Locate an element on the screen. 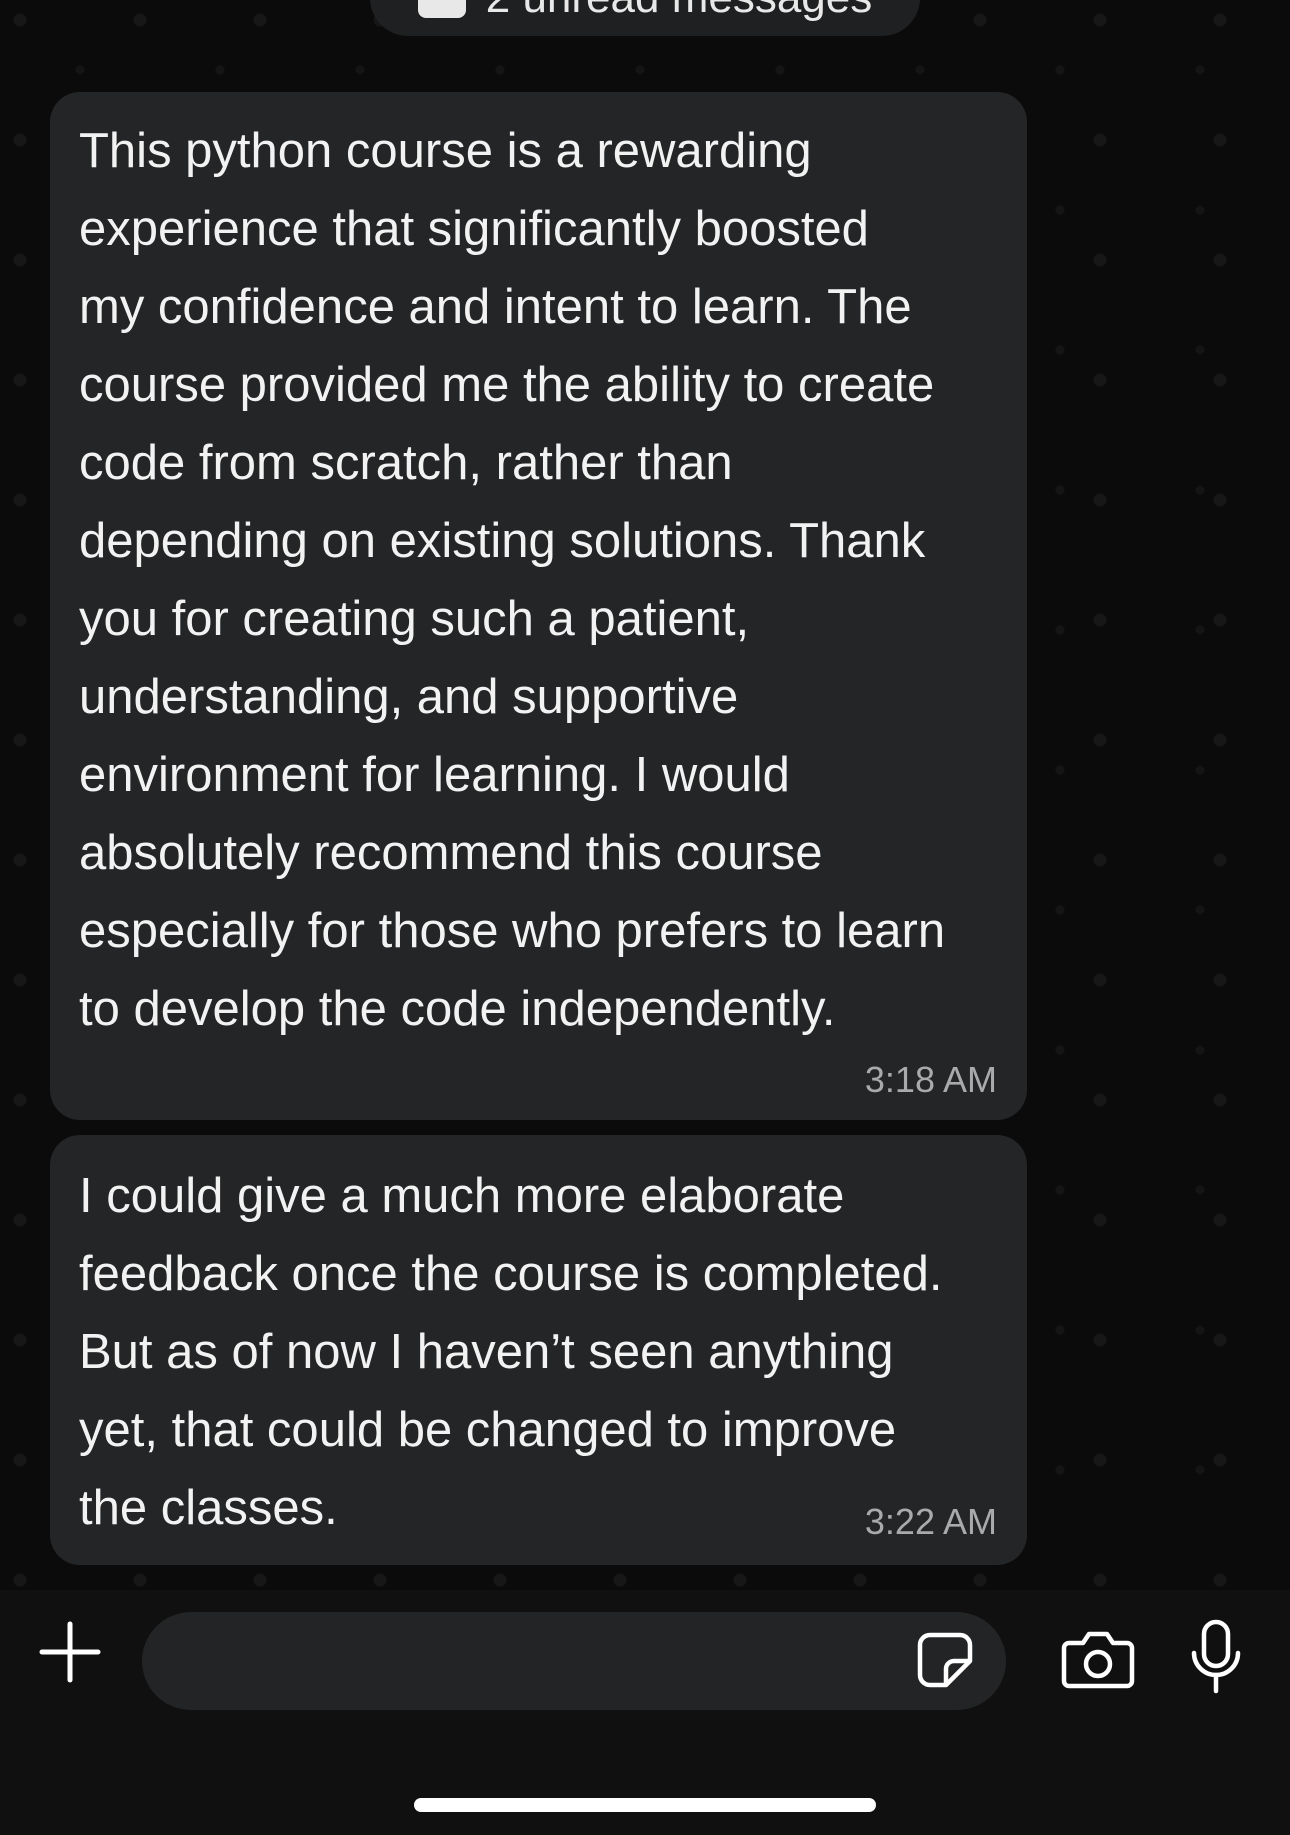  message-composer is located at coordinates (645, 1712).